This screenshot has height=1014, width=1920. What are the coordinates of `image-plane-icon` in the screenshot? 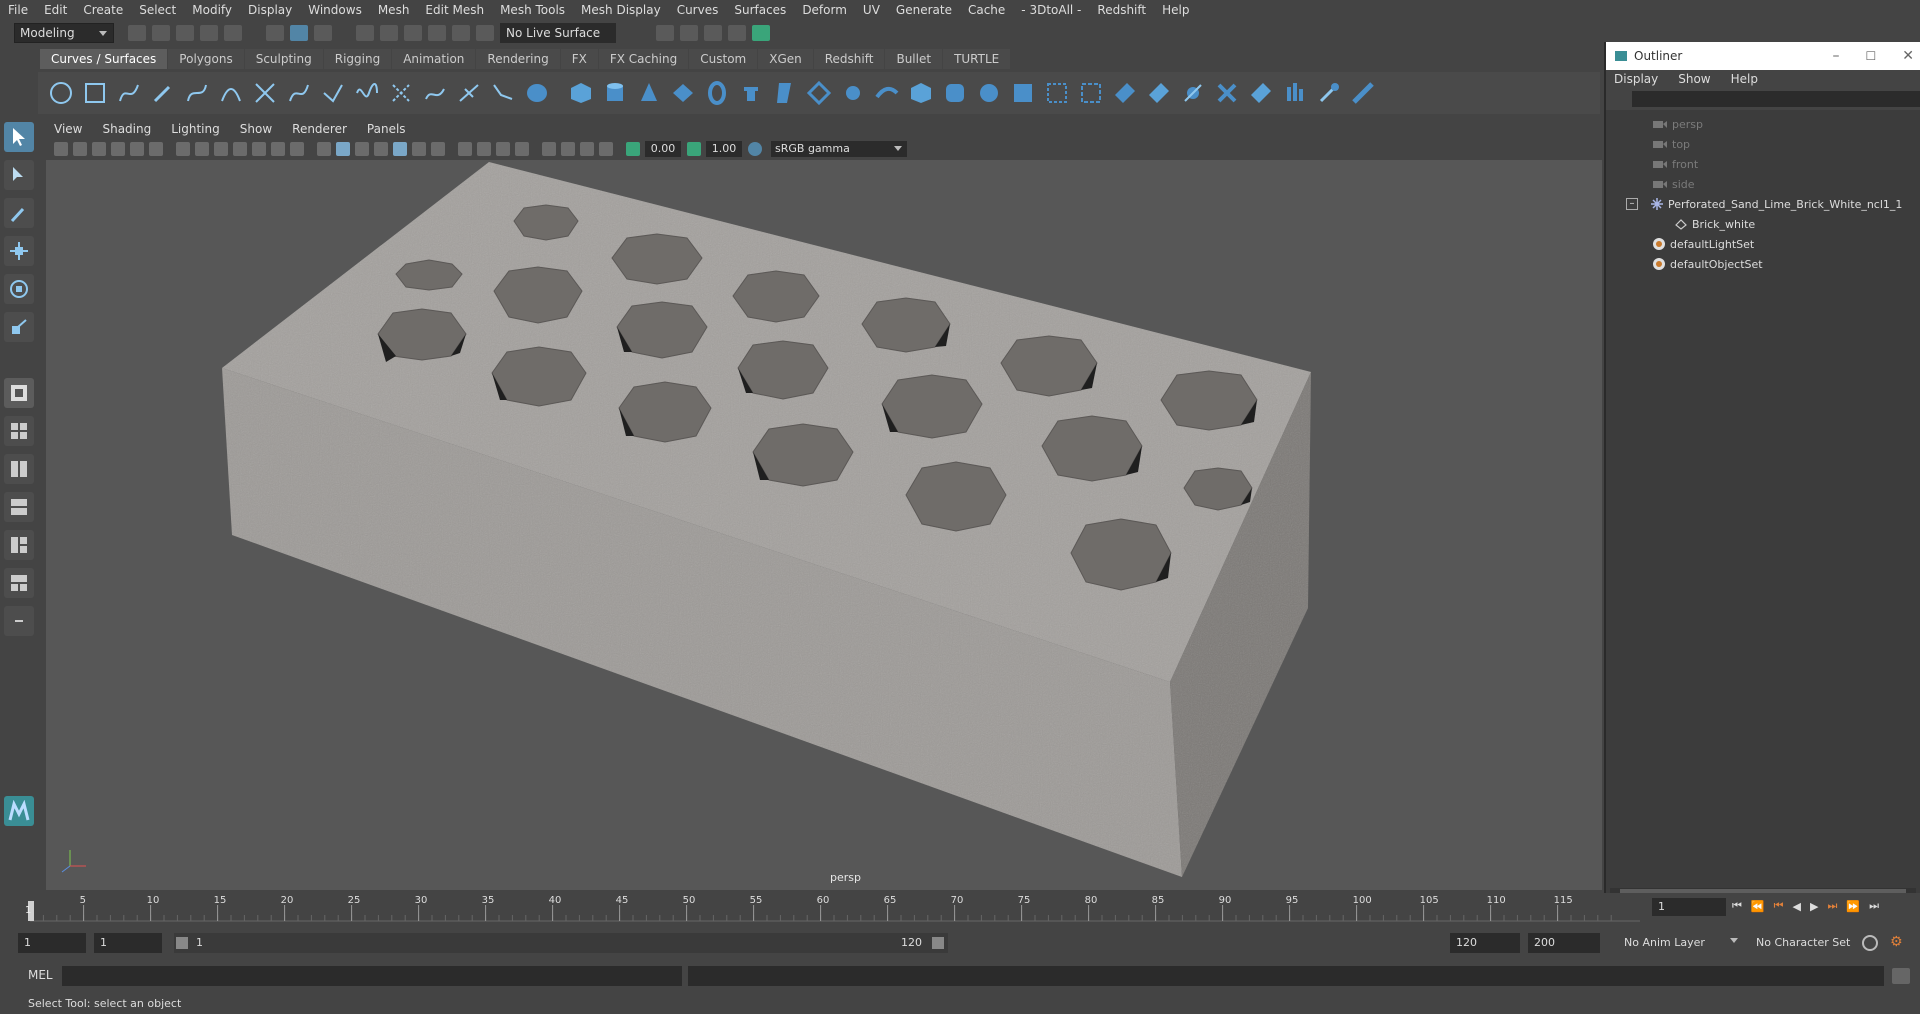 It's located at (118, 149).